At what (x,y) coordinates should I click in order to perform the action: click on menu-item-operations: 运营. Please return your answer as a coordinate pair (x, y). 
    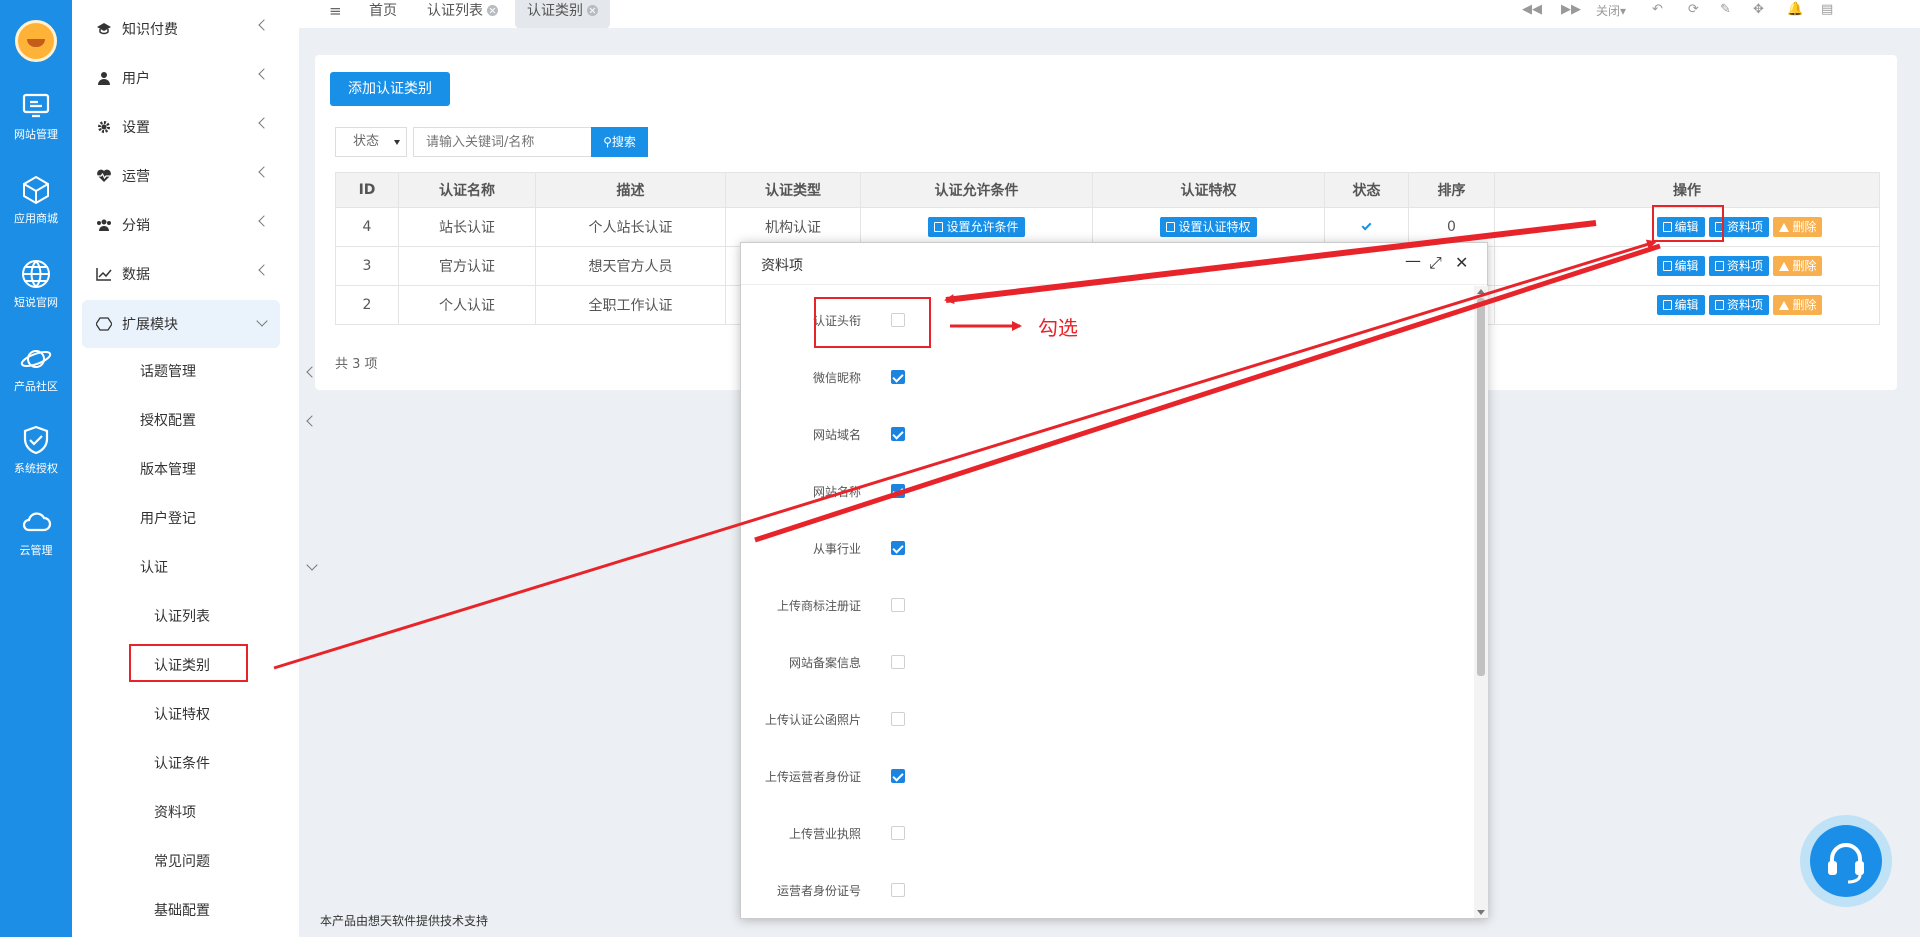
    Looking at the image, I should click on (182, 176).